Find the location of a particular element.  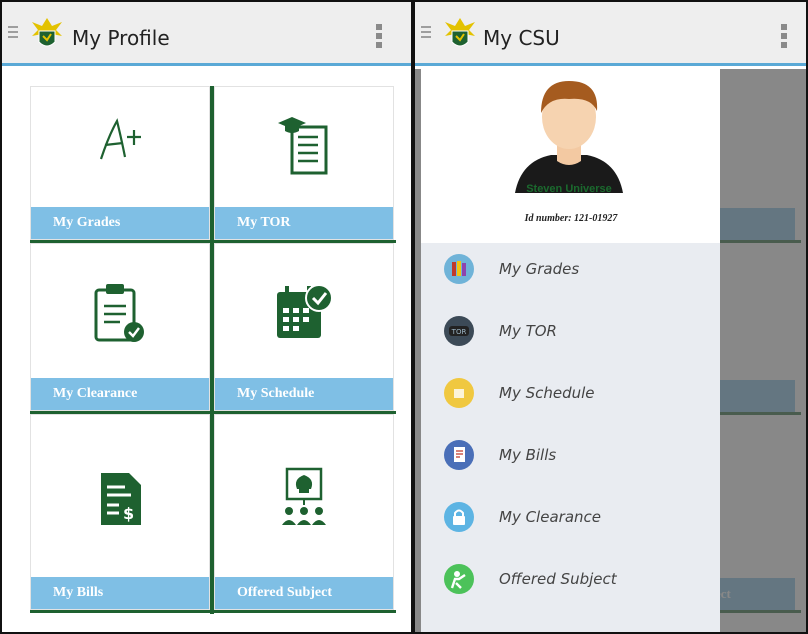

page-title: My CSU is located at coordinates (521, 38).